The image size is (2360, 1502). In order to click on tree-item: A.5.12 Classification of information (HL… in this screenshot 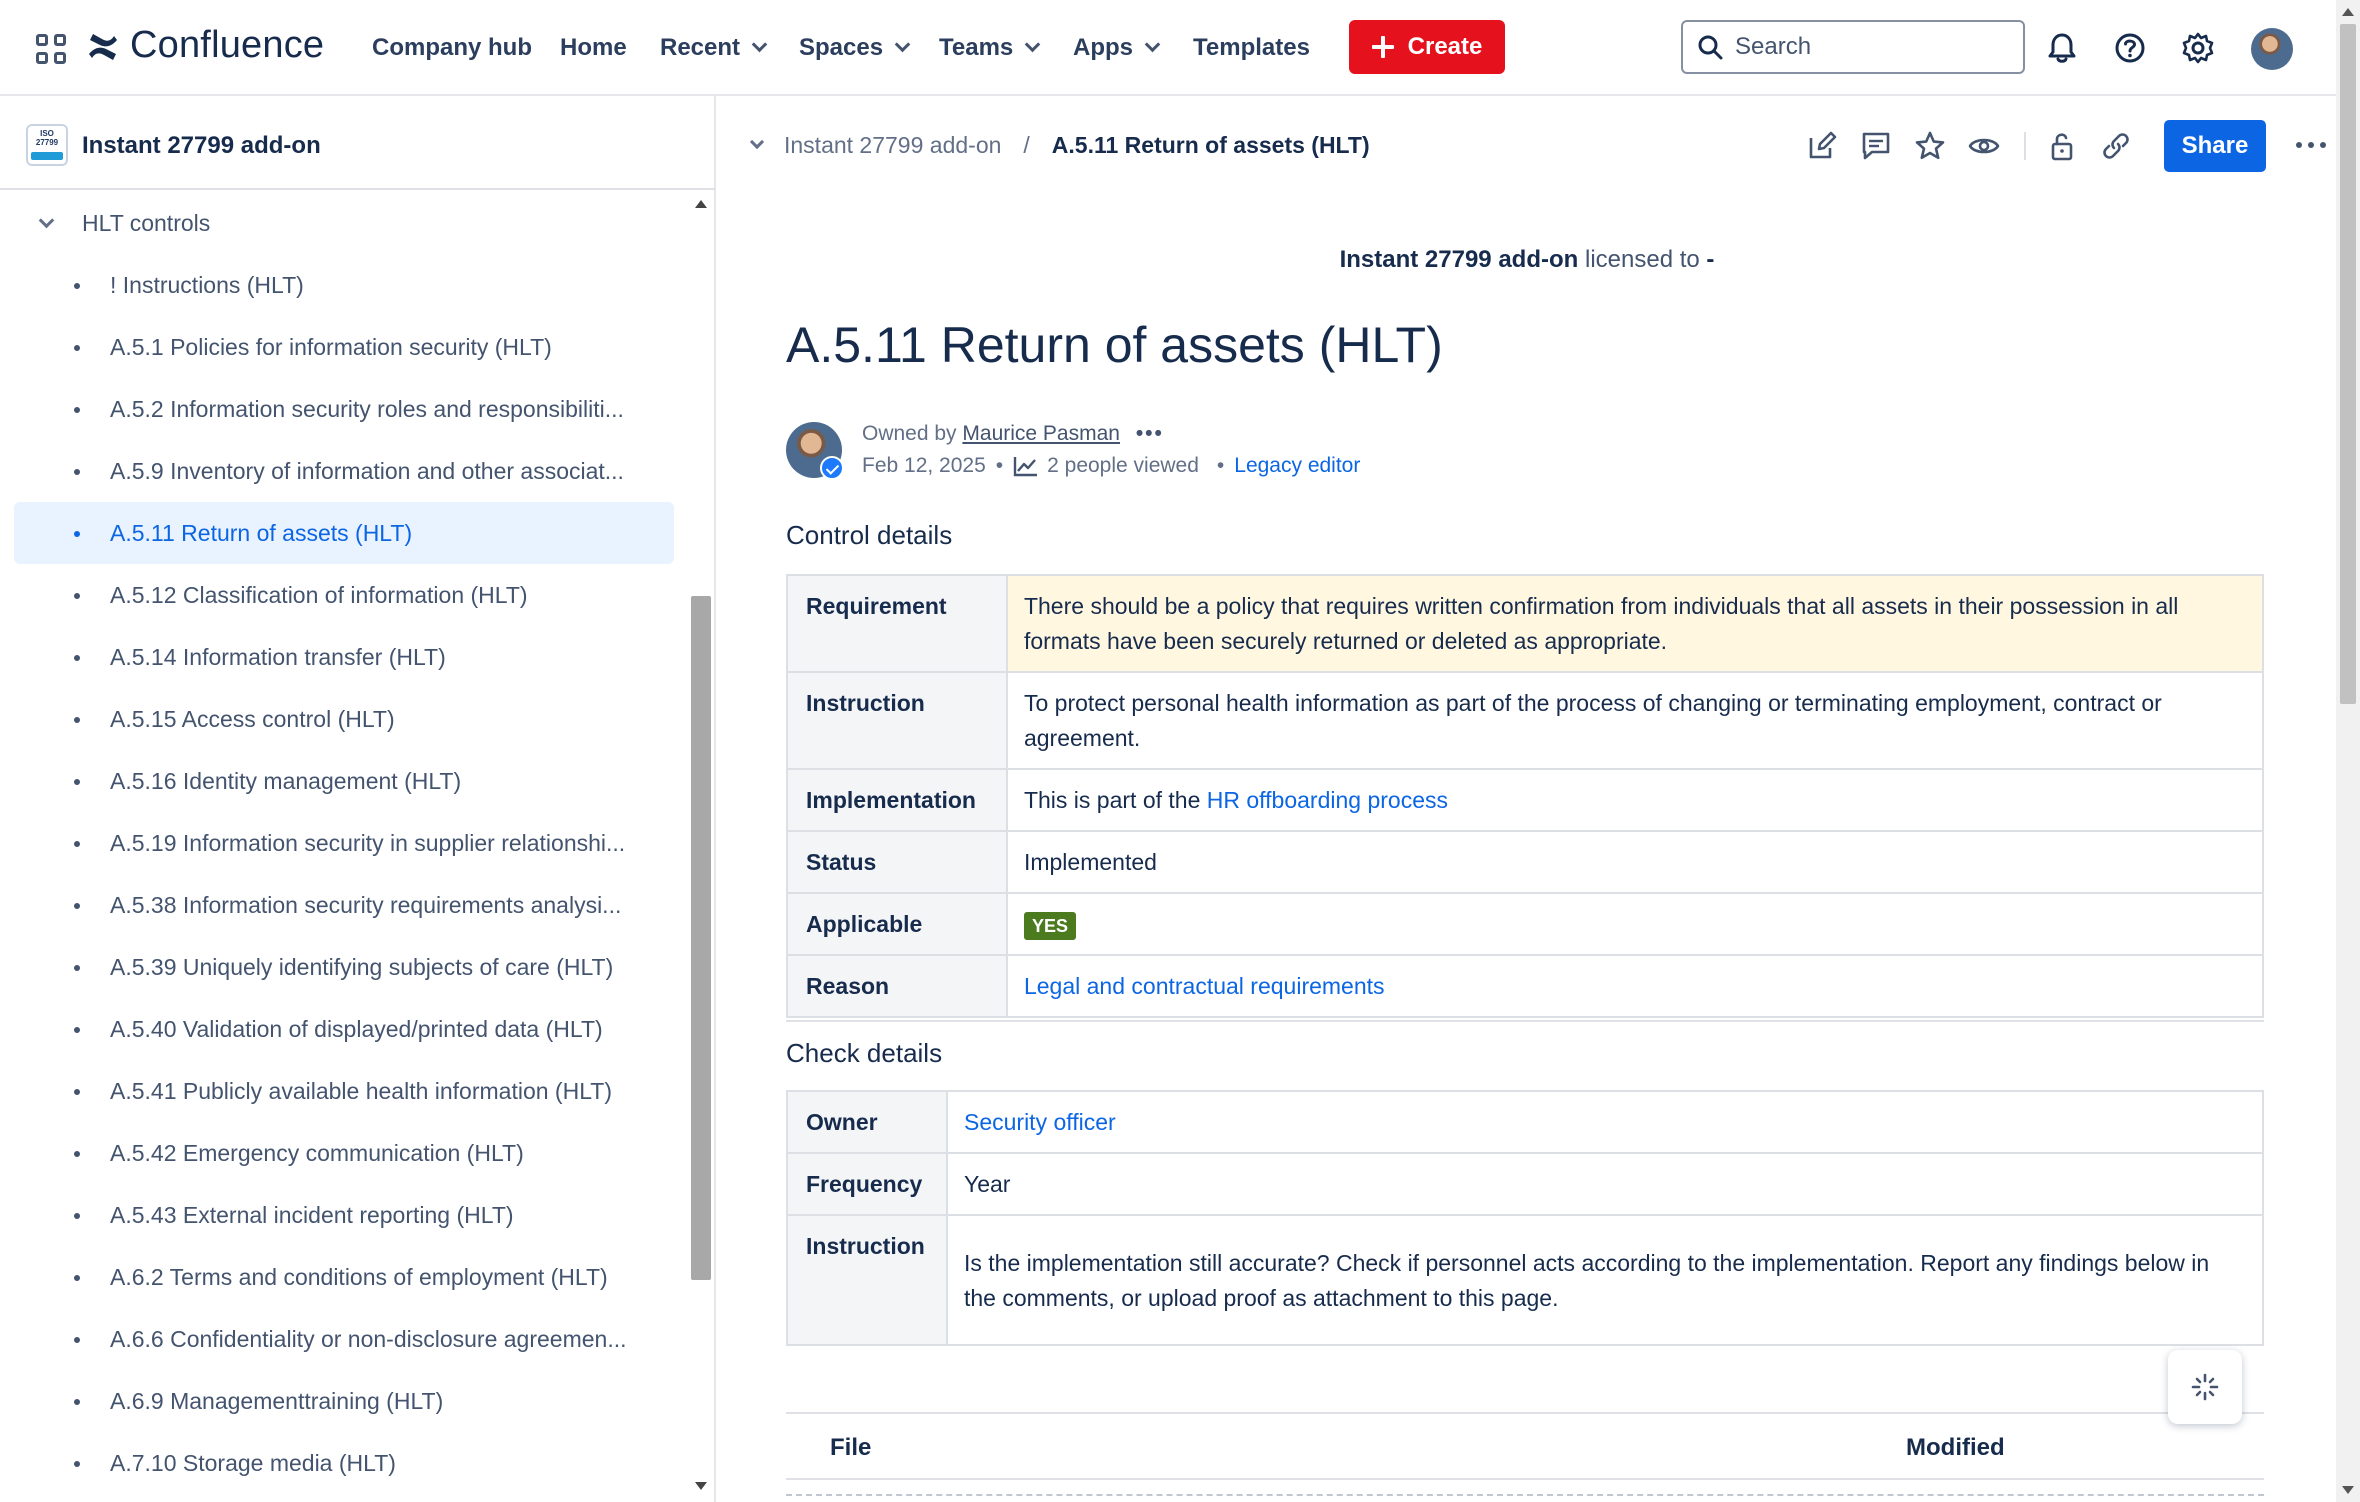, I will do `click(344, 595)`.